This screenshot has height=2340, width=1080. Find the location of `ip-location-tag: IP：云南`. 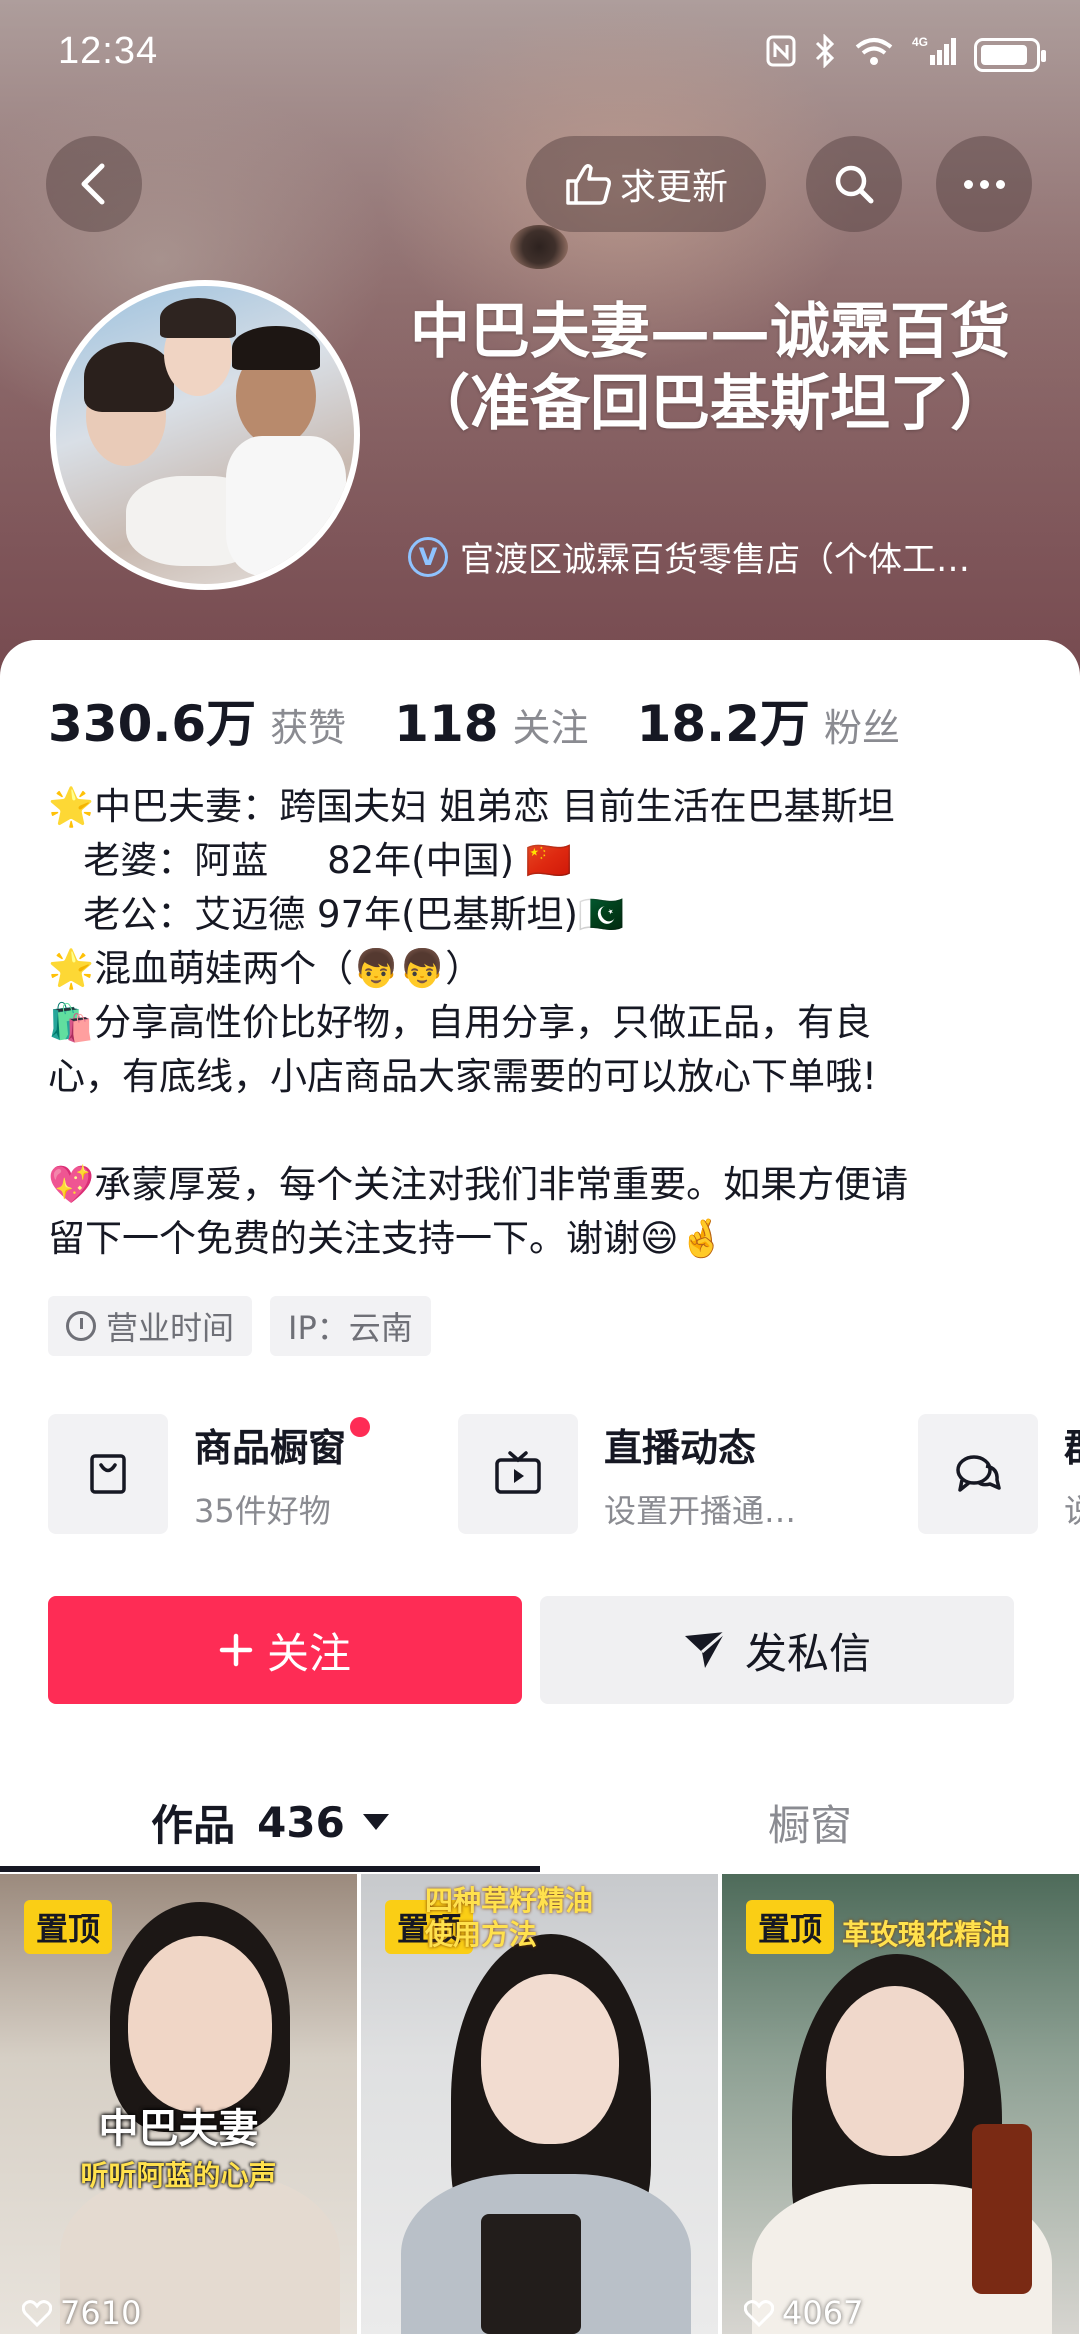

ip-location-tag: IP：云南 is located at coordinates (350, 1326).